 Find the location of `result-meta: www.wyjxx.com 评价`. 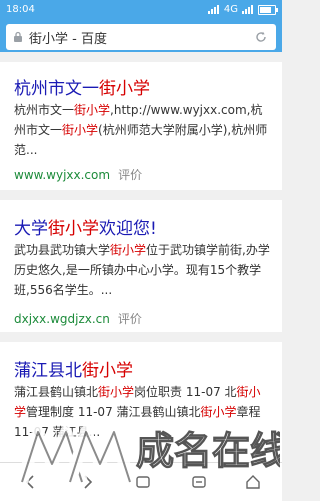

result-meta: www.wyjxx.com 评价 is located at coordinates (78, 174).